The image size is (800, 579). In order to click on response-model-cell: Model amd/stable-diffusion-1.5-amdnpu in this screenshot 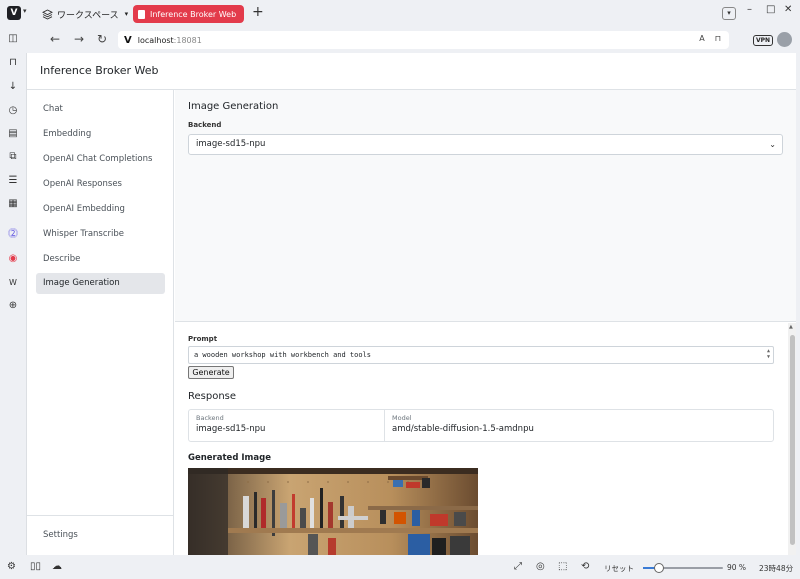, I will do `click(578, 425)`.